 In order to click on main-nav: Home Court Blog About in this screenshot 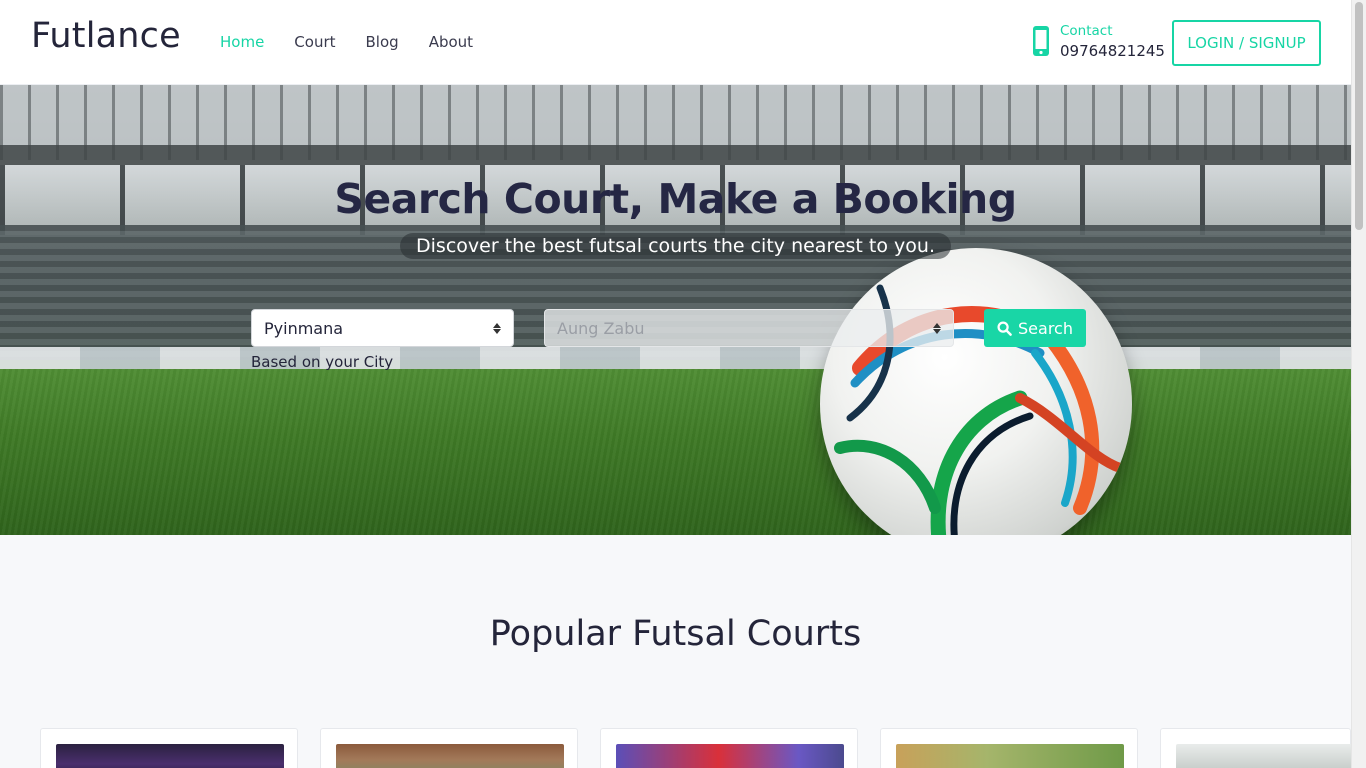, I will do `click(361, 42)`.